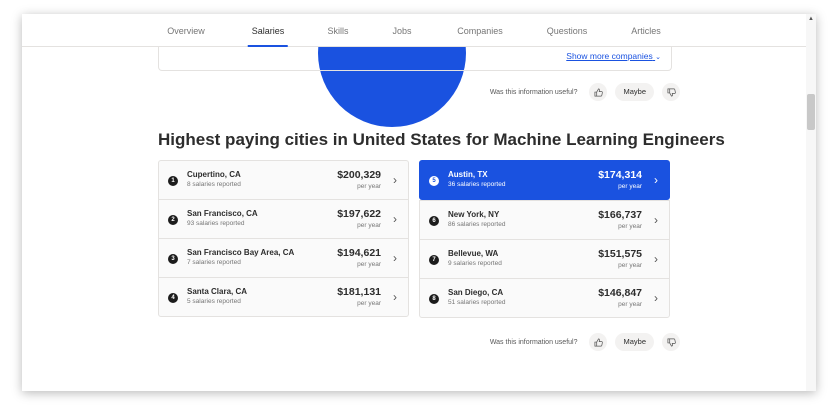  I want to click on salaries-count: 5 salaries reported, so click(214, 301).